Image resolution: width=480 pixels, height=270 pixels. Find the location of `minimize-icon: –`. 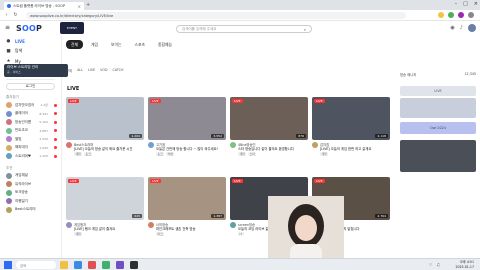

minimize-icon: – is located at coordinates (456, 4).